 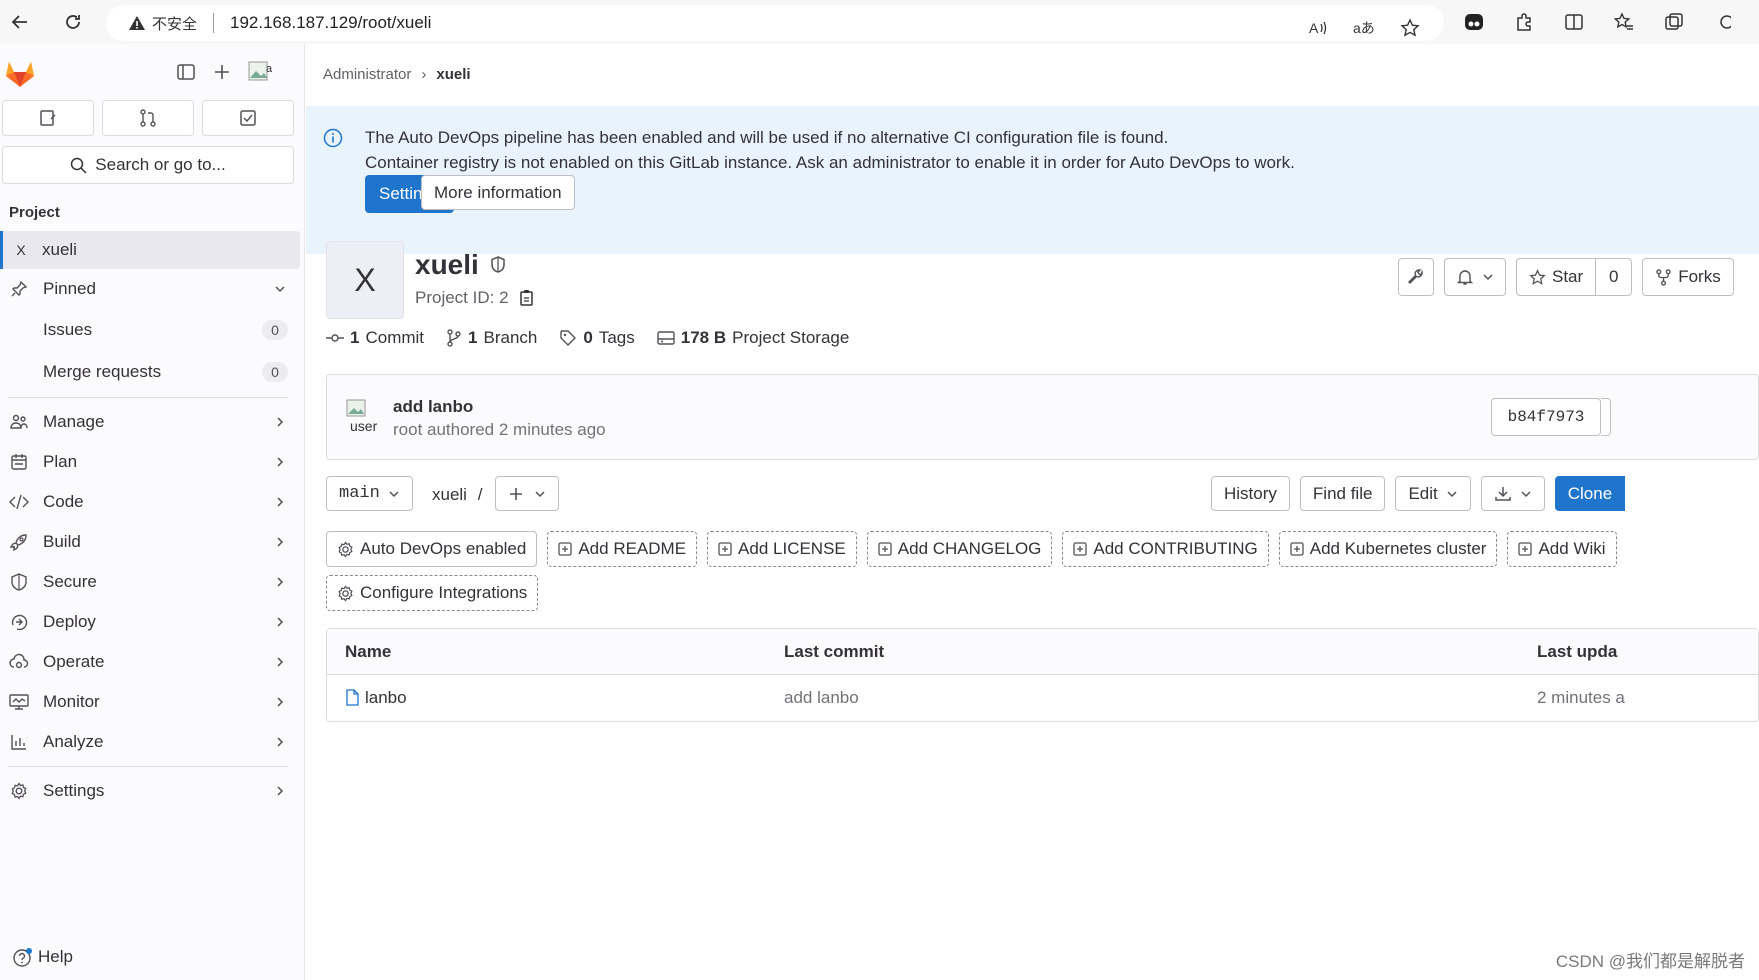 I want to click on add-contributing-button: Add CONTRIBUTING, so click(x=1165, y=549).